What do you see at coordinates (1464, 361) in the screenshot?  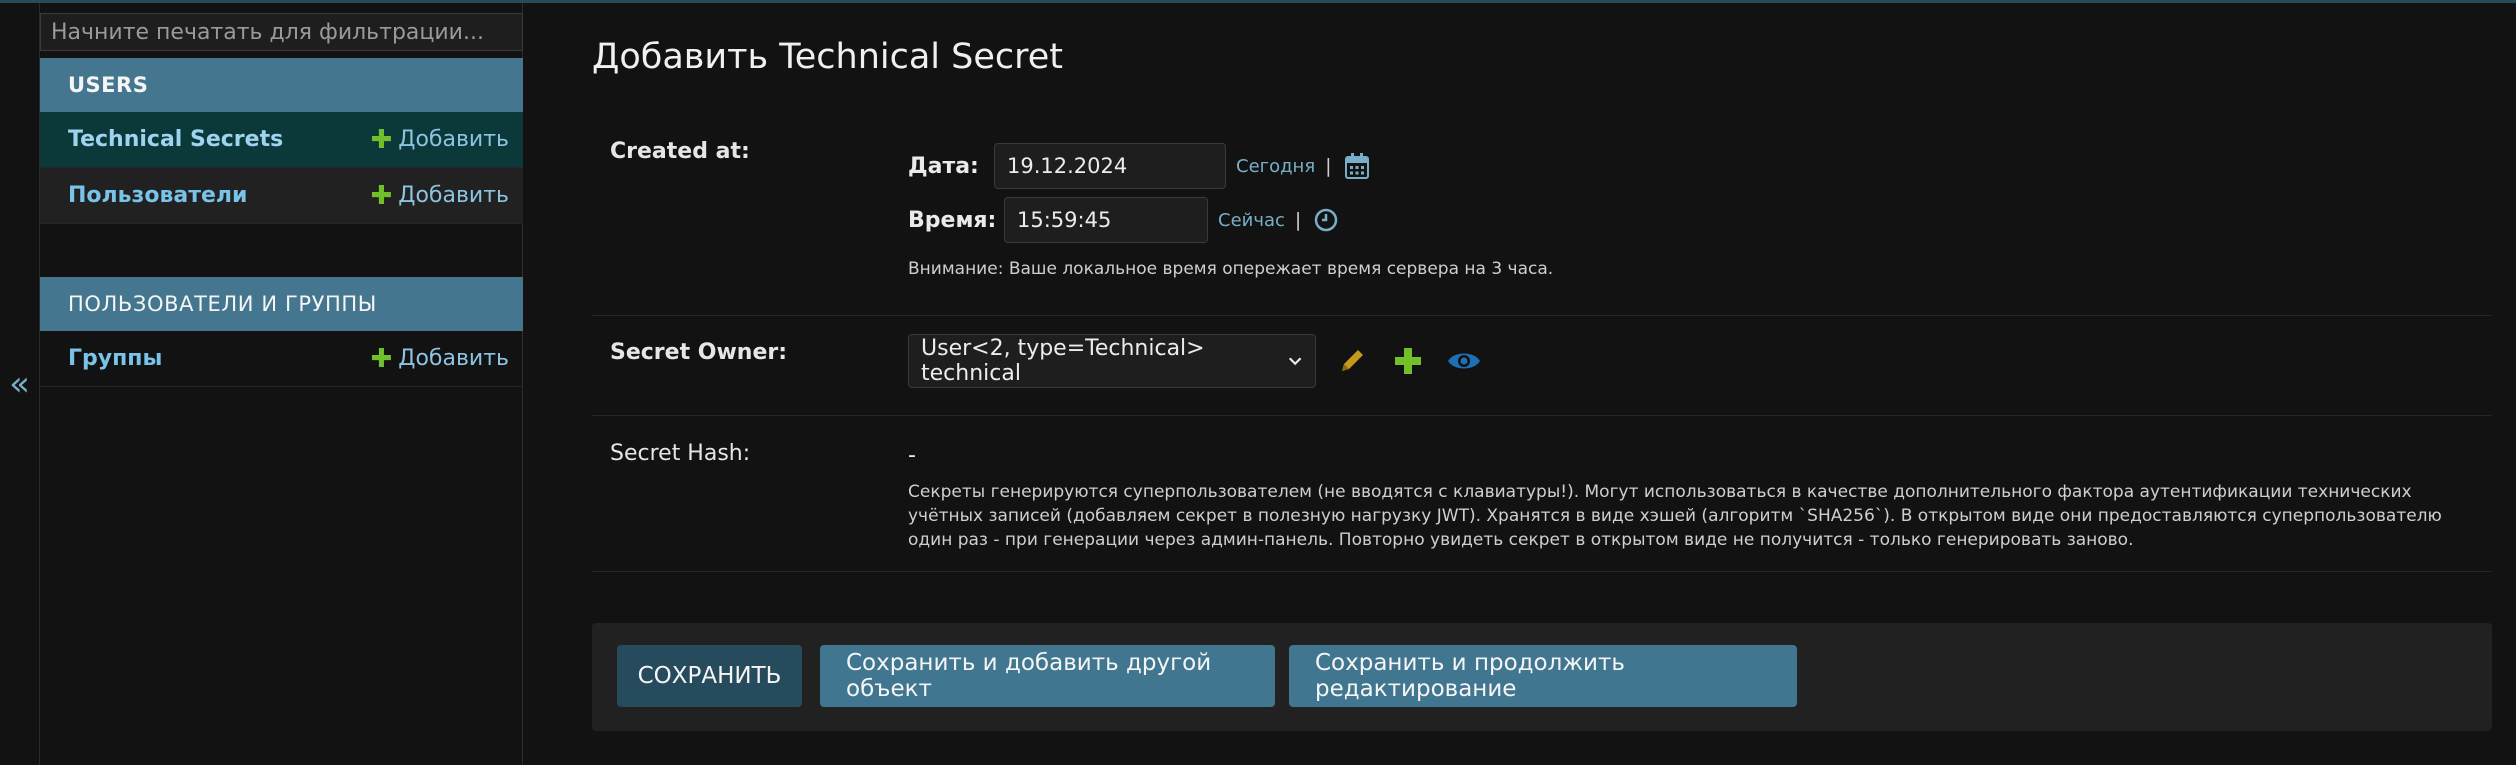 I see `view-eye-icon` at bounding box center [1464, 361].